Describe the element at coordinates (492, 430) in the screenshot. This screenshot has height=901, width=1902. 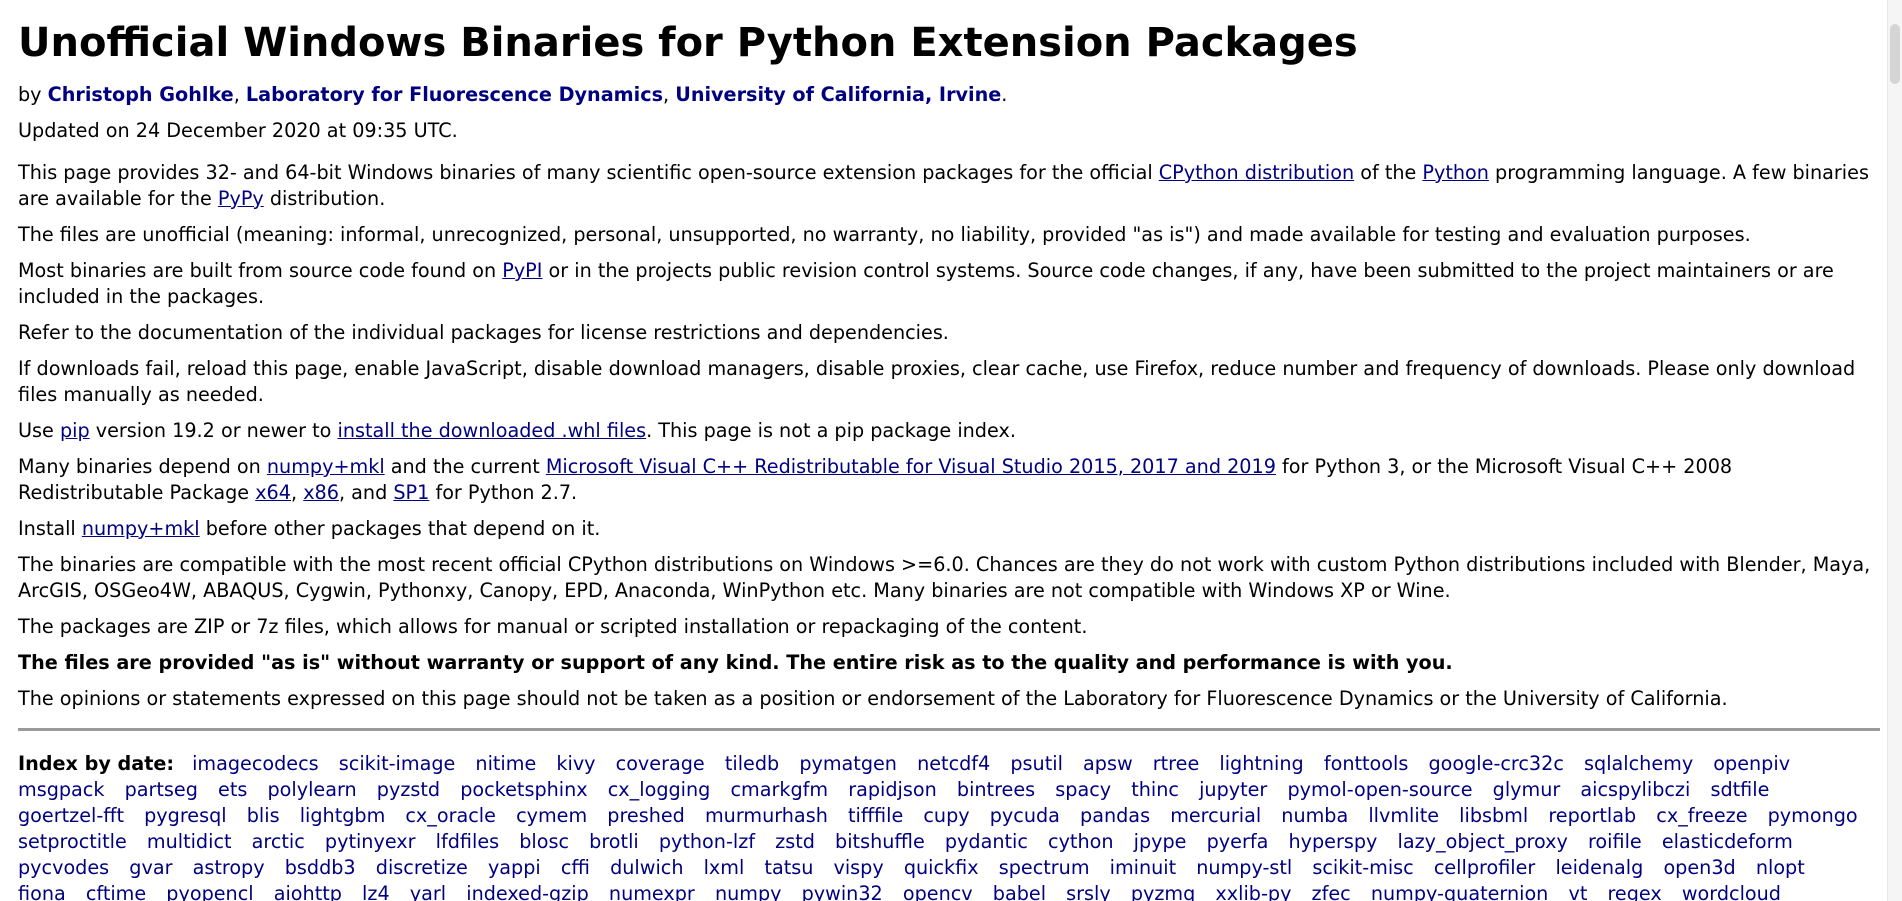
I see `install-whl-link: install the downloaded .whl files` at that location.